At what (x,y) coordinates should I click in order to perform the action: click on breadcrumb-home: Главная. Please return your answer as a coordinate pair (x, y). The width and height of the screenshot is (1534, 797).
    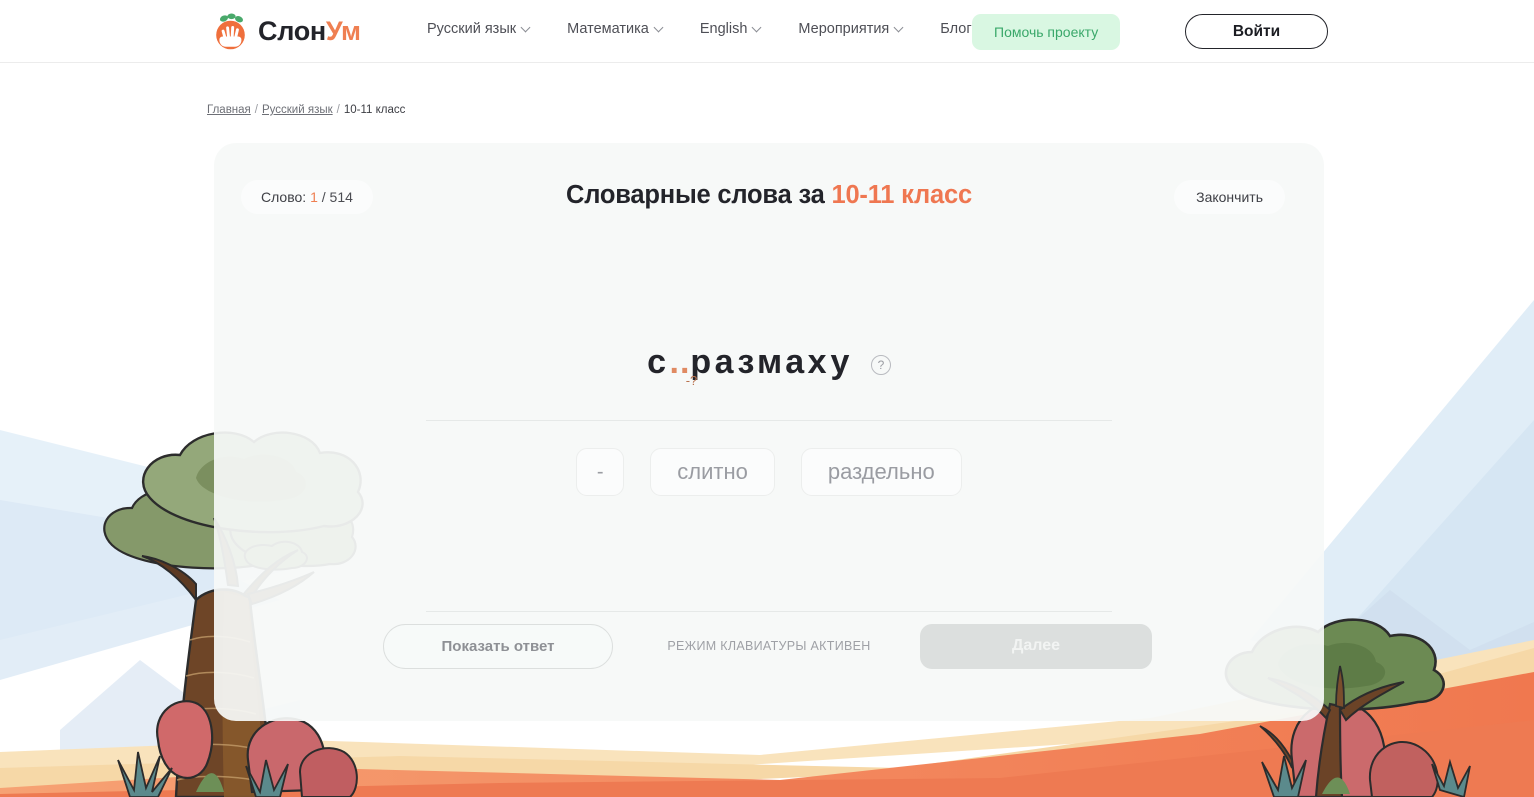
    Looking at the image, I should click on (229, 110).